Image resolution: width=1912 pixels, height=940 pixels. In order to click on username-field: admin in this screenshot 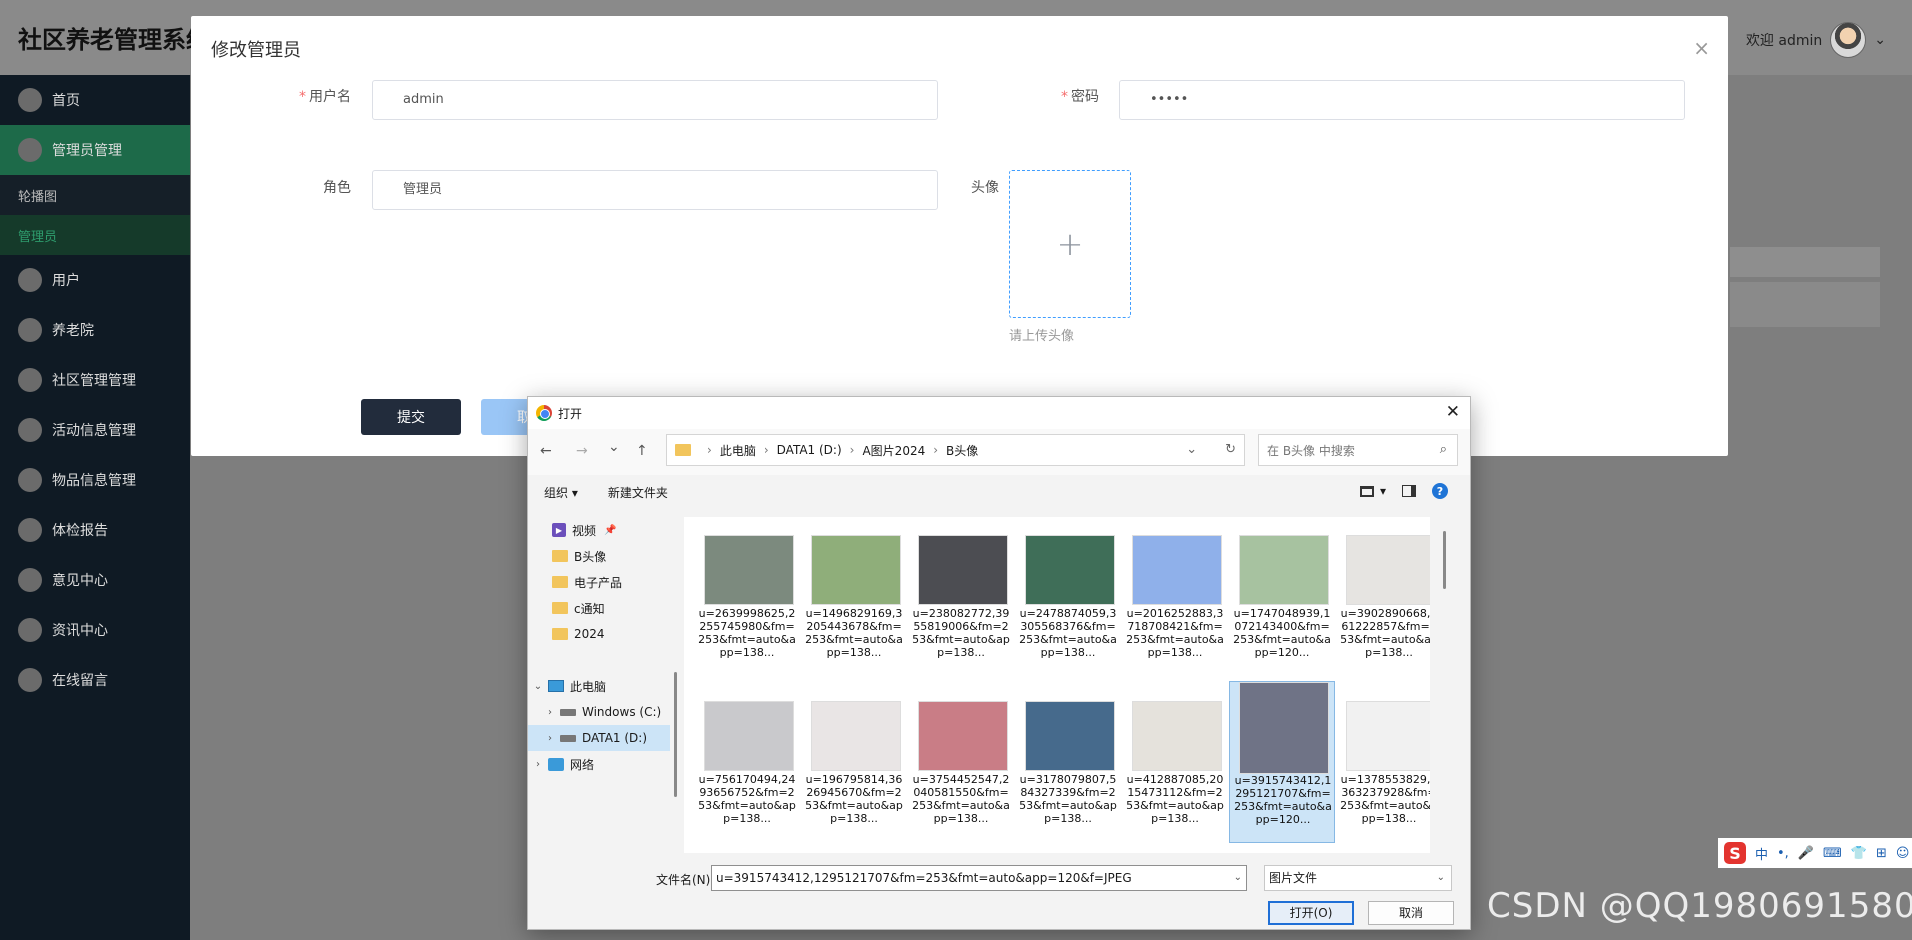, I will do `click(655, 100)`.